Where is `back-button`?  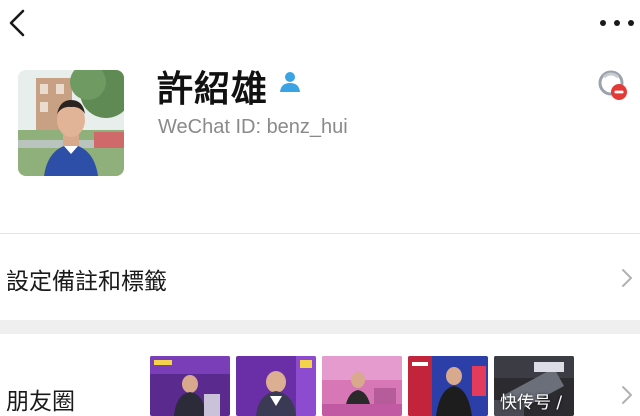
back-button is located at coordinates (17, 23).